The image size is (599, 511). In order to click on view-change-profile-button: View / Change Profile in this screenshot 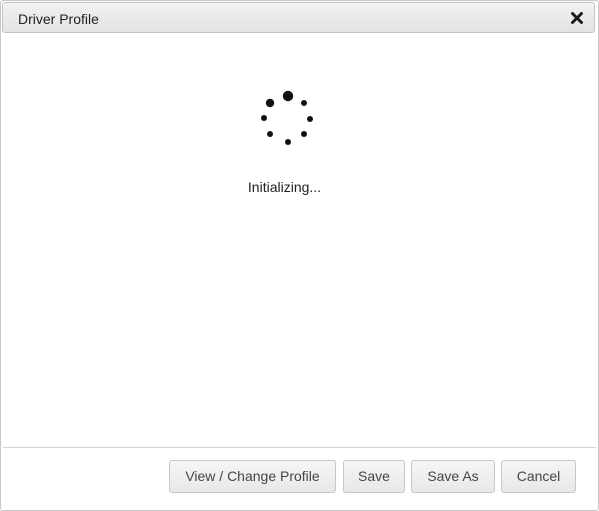, I will do `click(252, 476)`.